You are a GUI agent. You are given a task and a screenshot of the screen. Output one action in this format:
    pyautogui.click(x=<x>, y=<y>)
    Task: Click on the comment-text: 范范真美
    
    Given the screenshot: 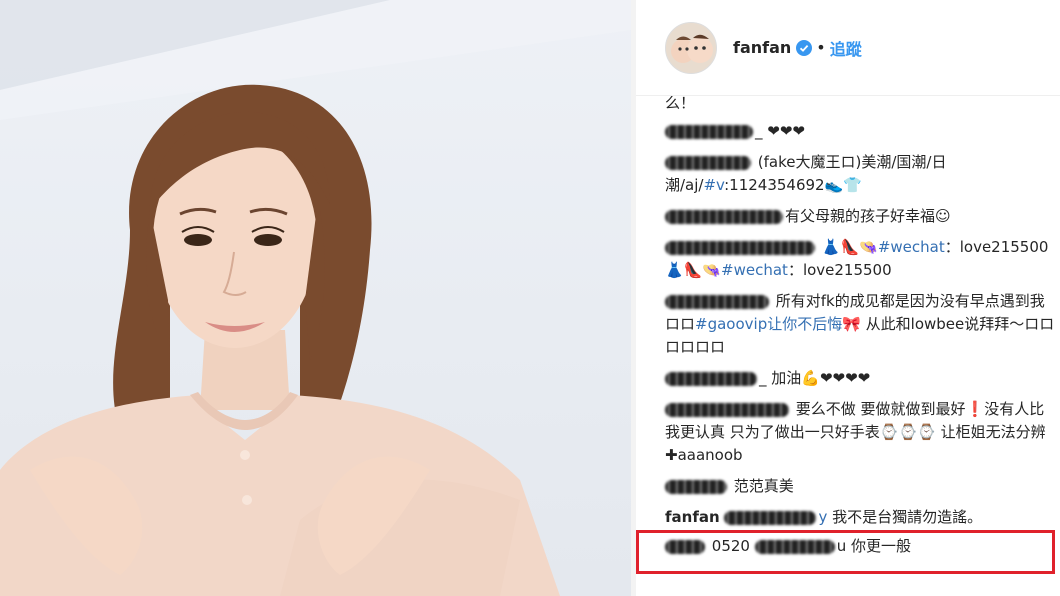 What is the action you would take?
    pyautogui.click(x=763, y=486)
    